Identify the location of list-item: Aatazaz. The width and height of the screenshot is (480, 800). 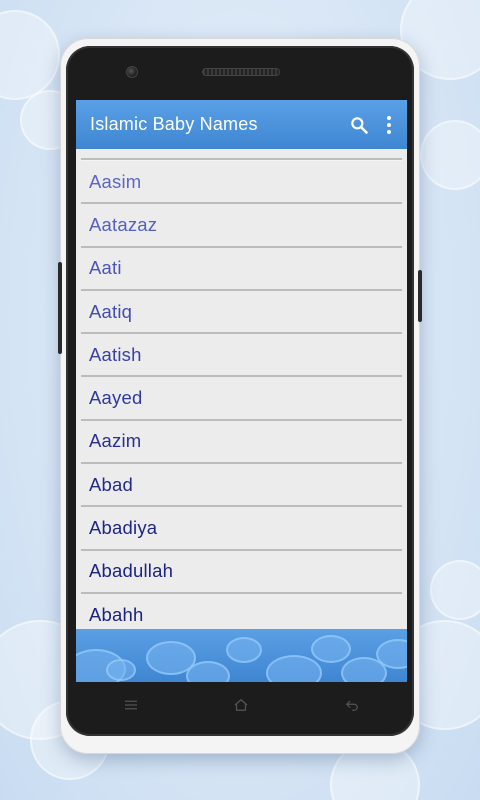
(241, 226).